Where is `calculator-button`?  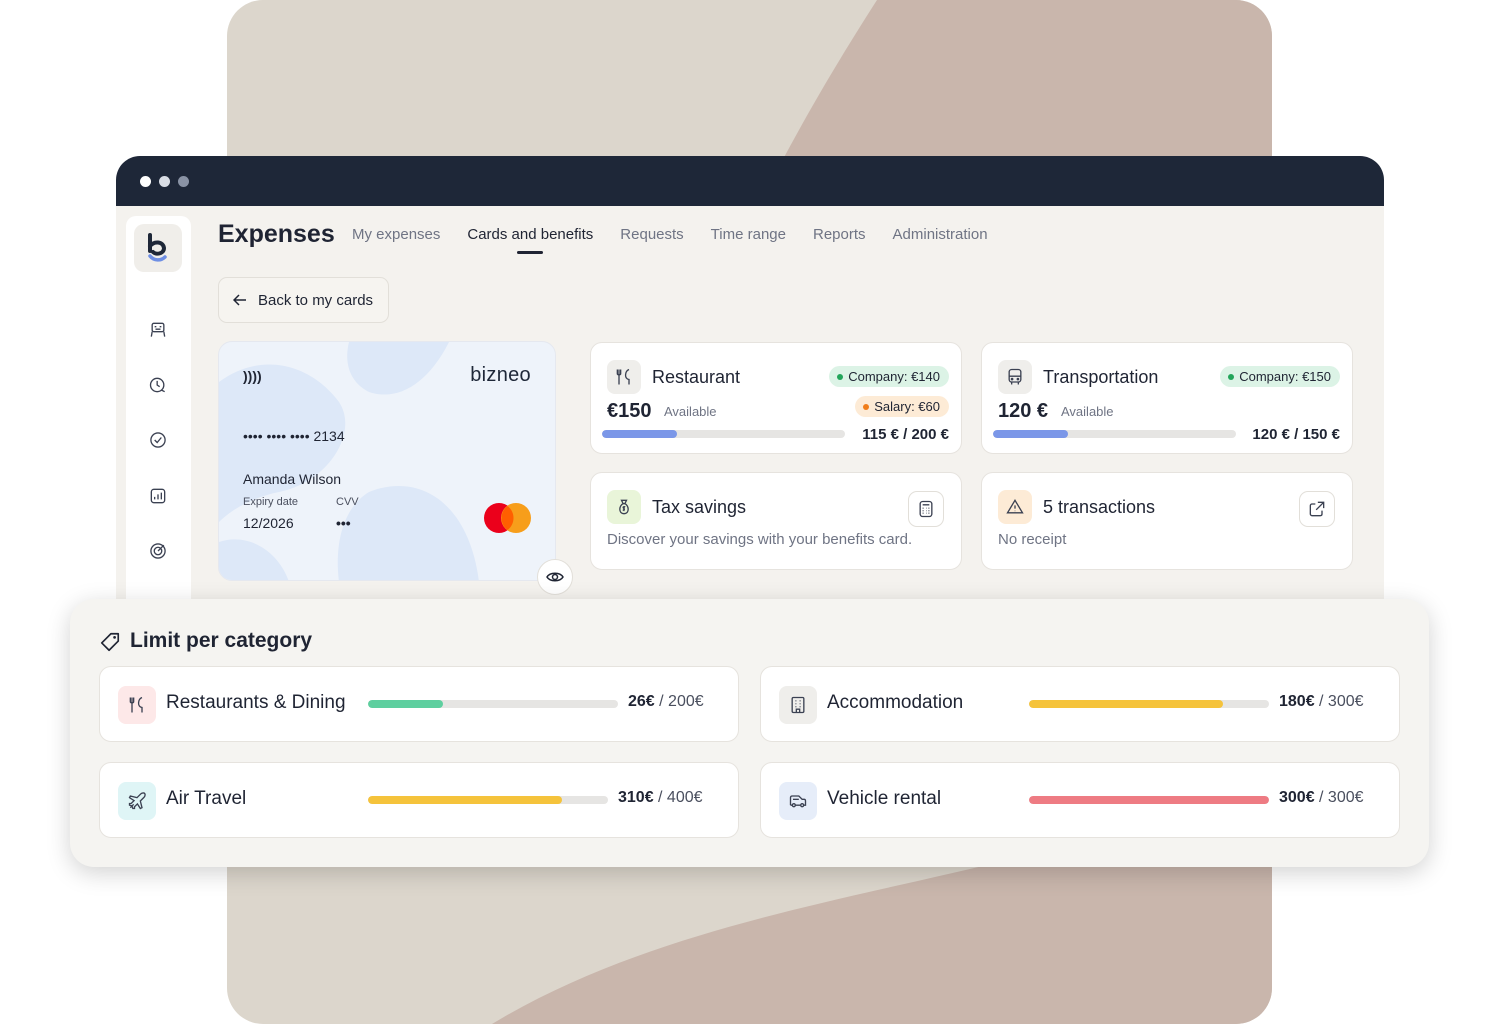
calculator-button is located at coordinates (926, 509).